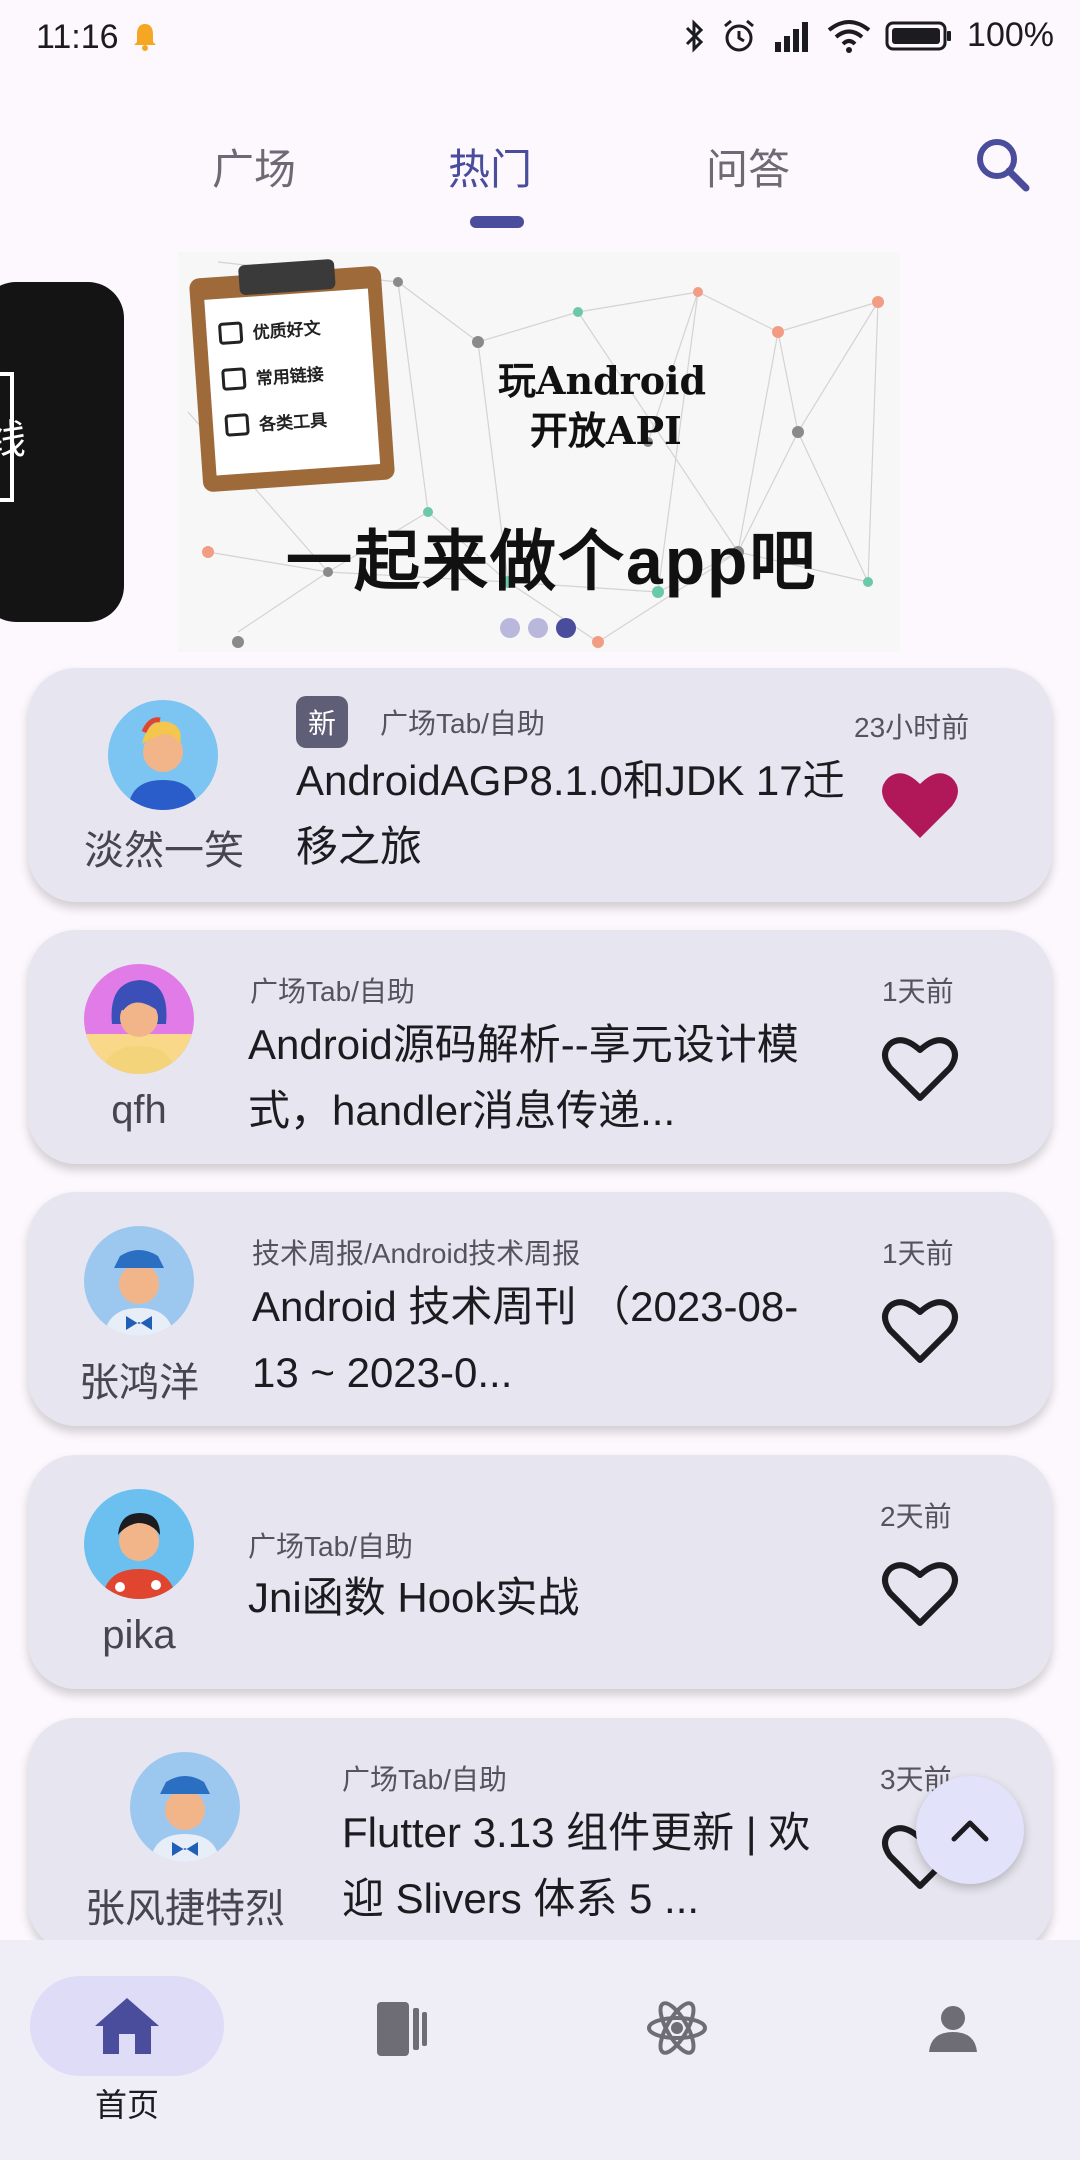 The height and width of the screenshot is (2160, 1080). I want to click on nav-profile, so click(953, 2051).